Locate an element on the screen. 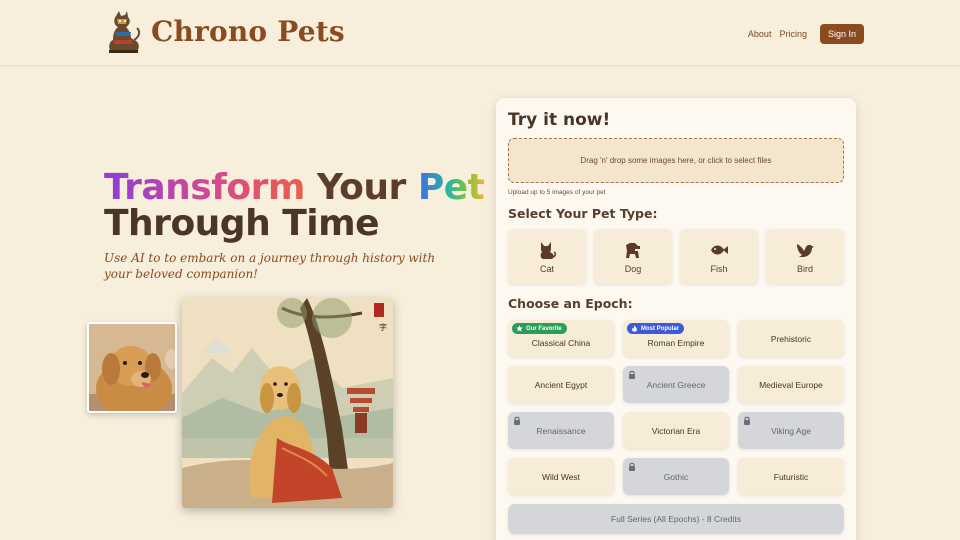 This screenshot has height=540, width=960. hero-title-word-transform: Transform is located at coordinates (204, 187).